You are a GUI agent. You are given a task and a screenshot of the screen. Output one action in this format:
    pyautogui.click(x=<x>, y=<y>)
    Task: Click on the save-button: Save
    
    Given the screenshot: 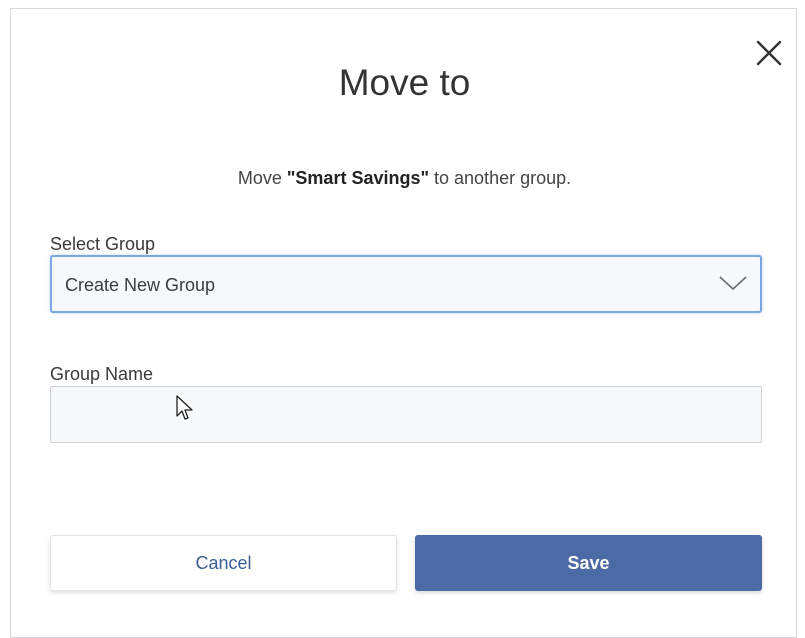 What is the action you would take?
    pyautogui.click(x=588, y=563)
    